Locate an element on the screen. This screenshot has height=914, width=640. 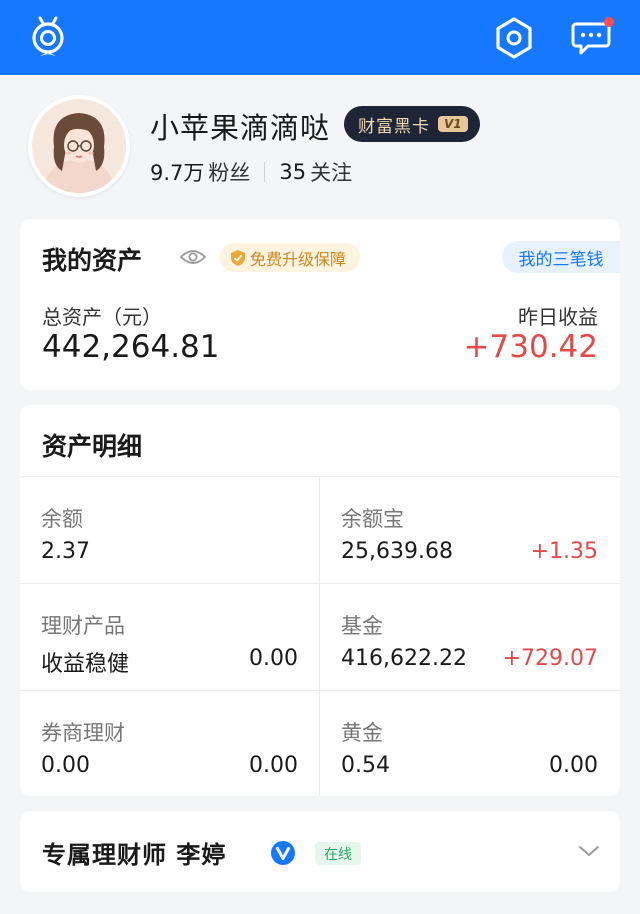
follow-stats: 9.7万 粉丝 35 关注 is located at coordinates (251, 172).